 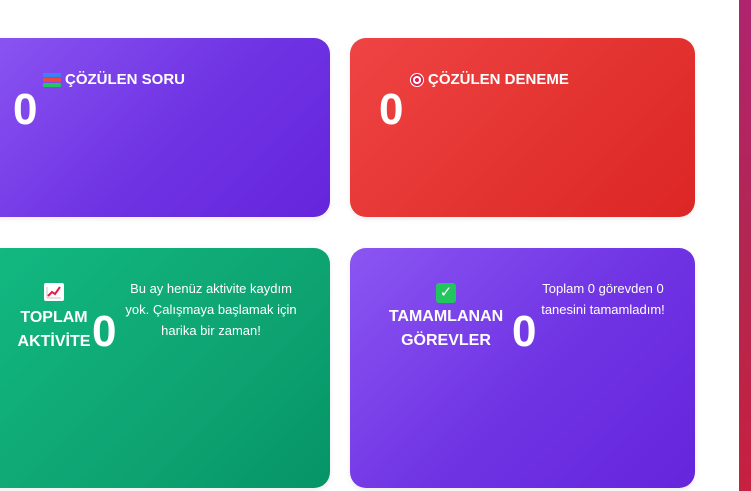 I want to click on solved-exams-title: ÇÖZÜLEN DENEME, so click(x=498, y=79).